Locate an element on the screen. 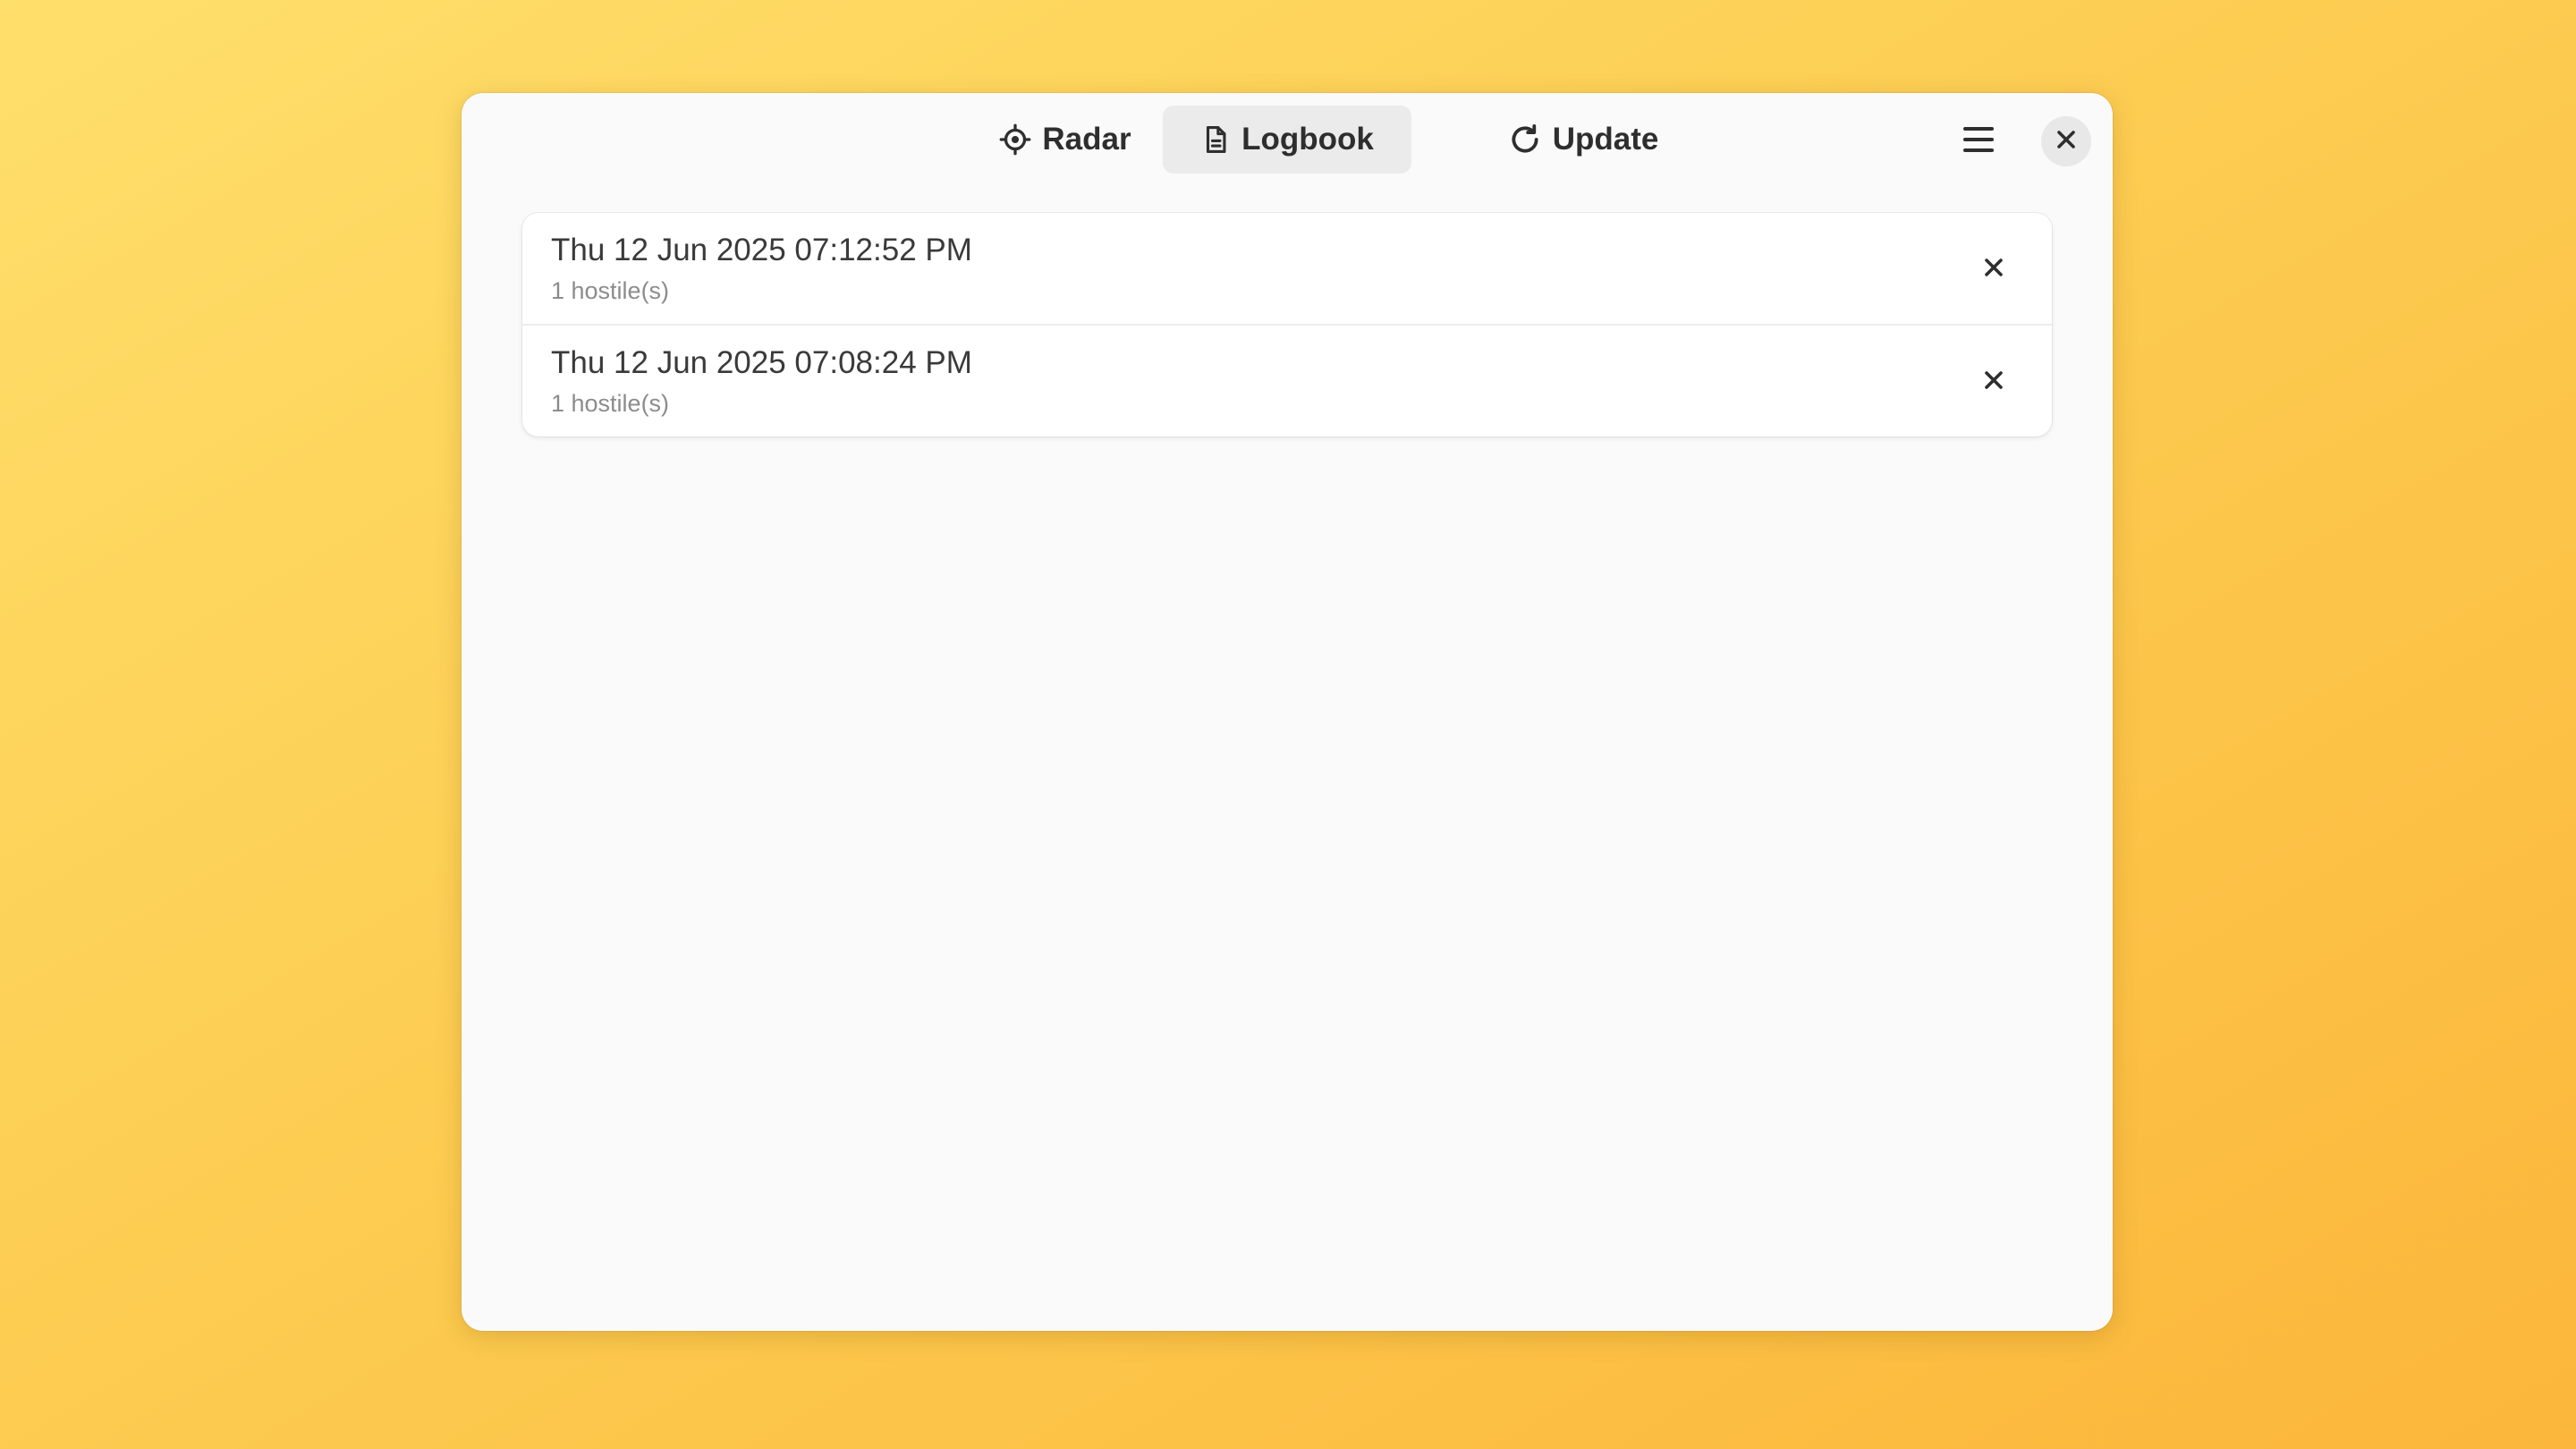 This screenshot has width=2576, height=1449. tab-label: Logbook is located at coordinates (1307, 139).